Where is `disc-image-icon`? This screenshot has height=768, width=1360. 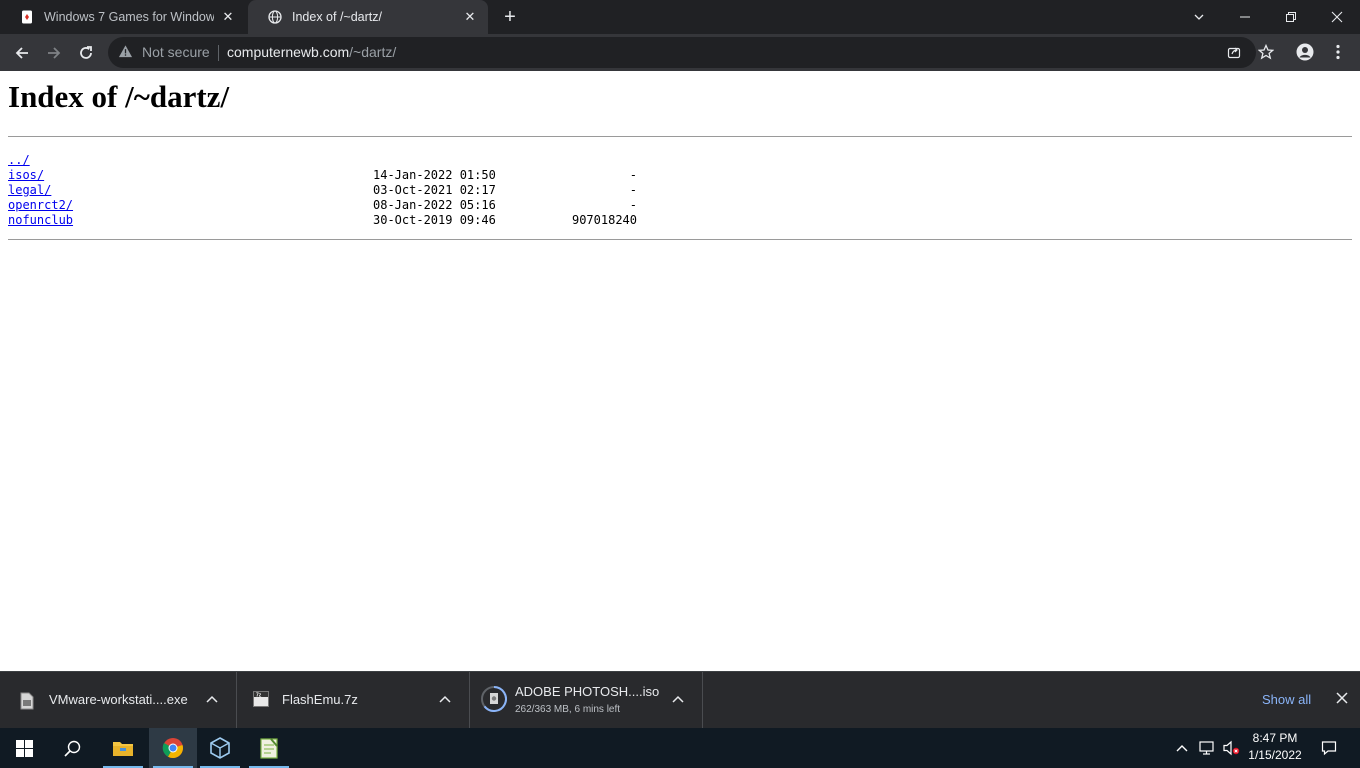
disc-image-icon is located at coordinates (494, 699).